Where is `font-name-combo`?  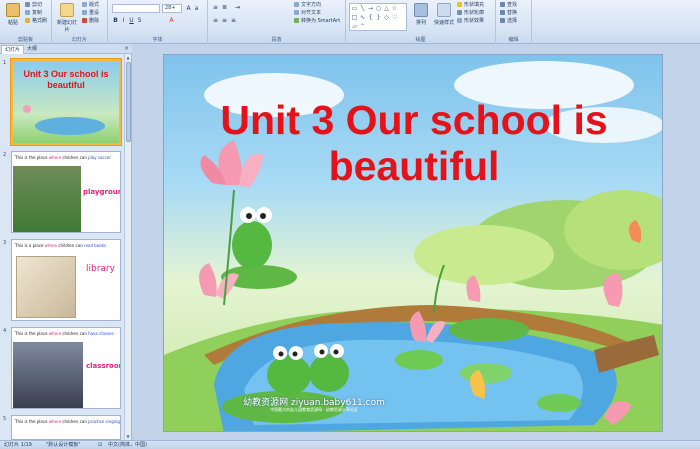 font-name-combo is located at coordinates (136, 8).